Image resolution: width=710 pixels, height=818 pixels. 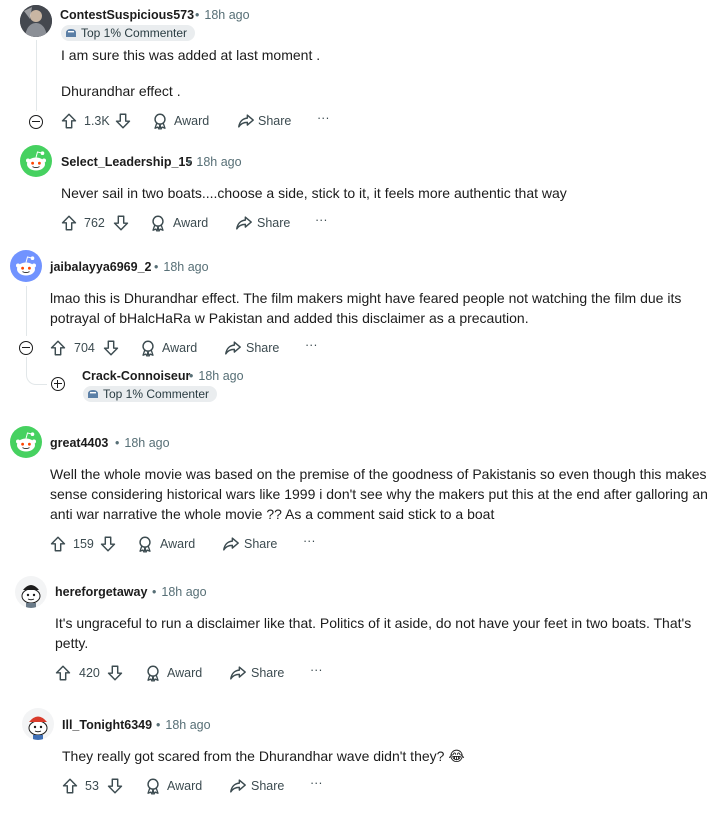 What do you see at coordinates (83, 544) in the screenshot?
I see `vote-count: 159` at bounding box center [83, 544].